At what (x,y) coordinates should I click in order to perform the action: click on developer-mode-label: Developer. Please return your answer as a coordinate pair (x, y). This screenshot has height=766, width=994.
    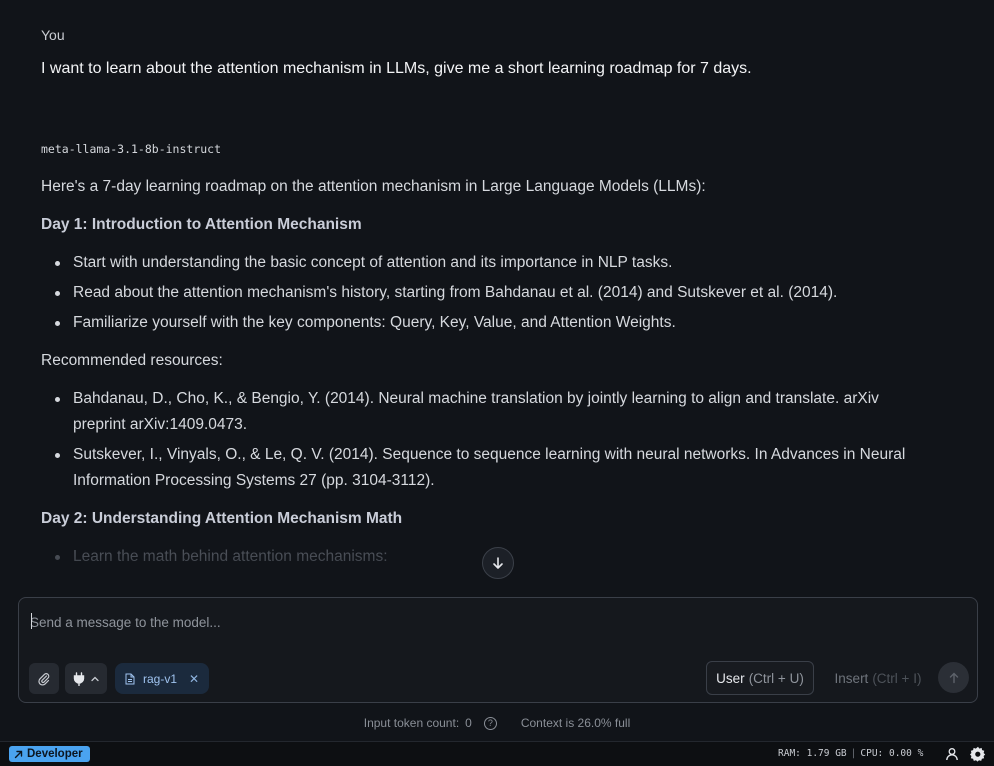
    Looking at the image, I should click on (55, 754).